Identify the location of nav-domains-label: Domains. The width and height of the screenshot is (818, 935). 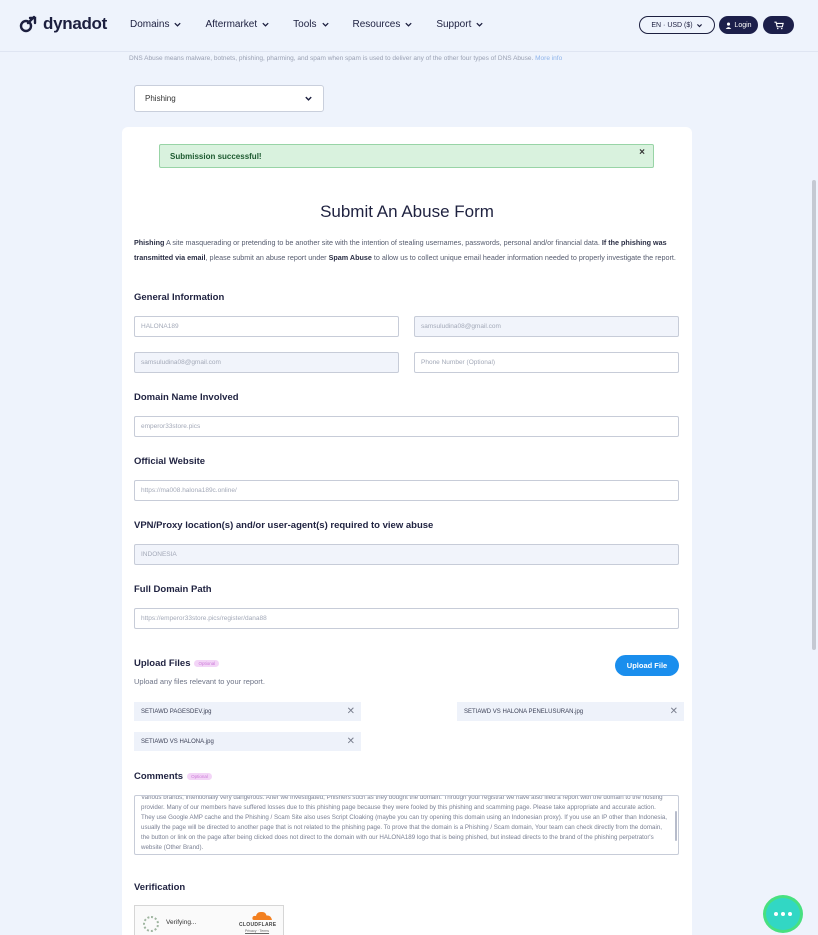
(150, 24).